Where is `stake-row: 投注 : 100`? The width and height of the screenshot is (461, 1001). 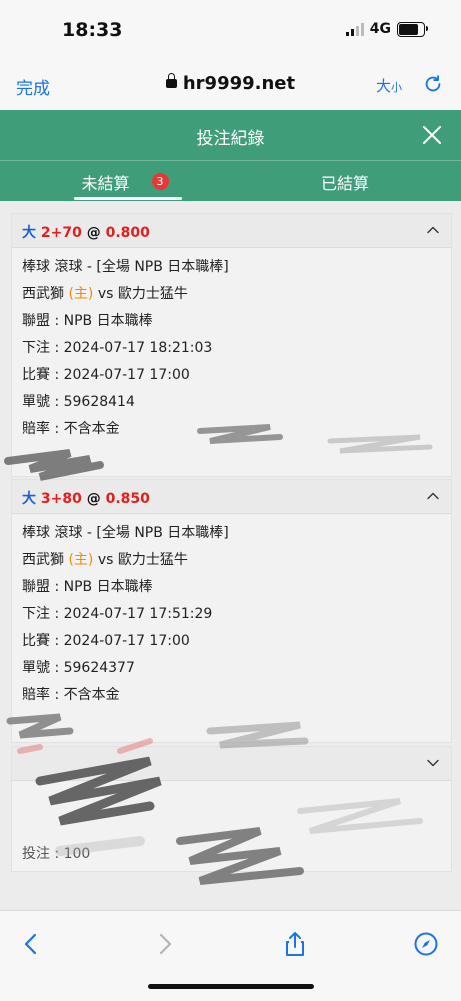
stake-row: 投注 : 100 is located at coordinates (56, 854).